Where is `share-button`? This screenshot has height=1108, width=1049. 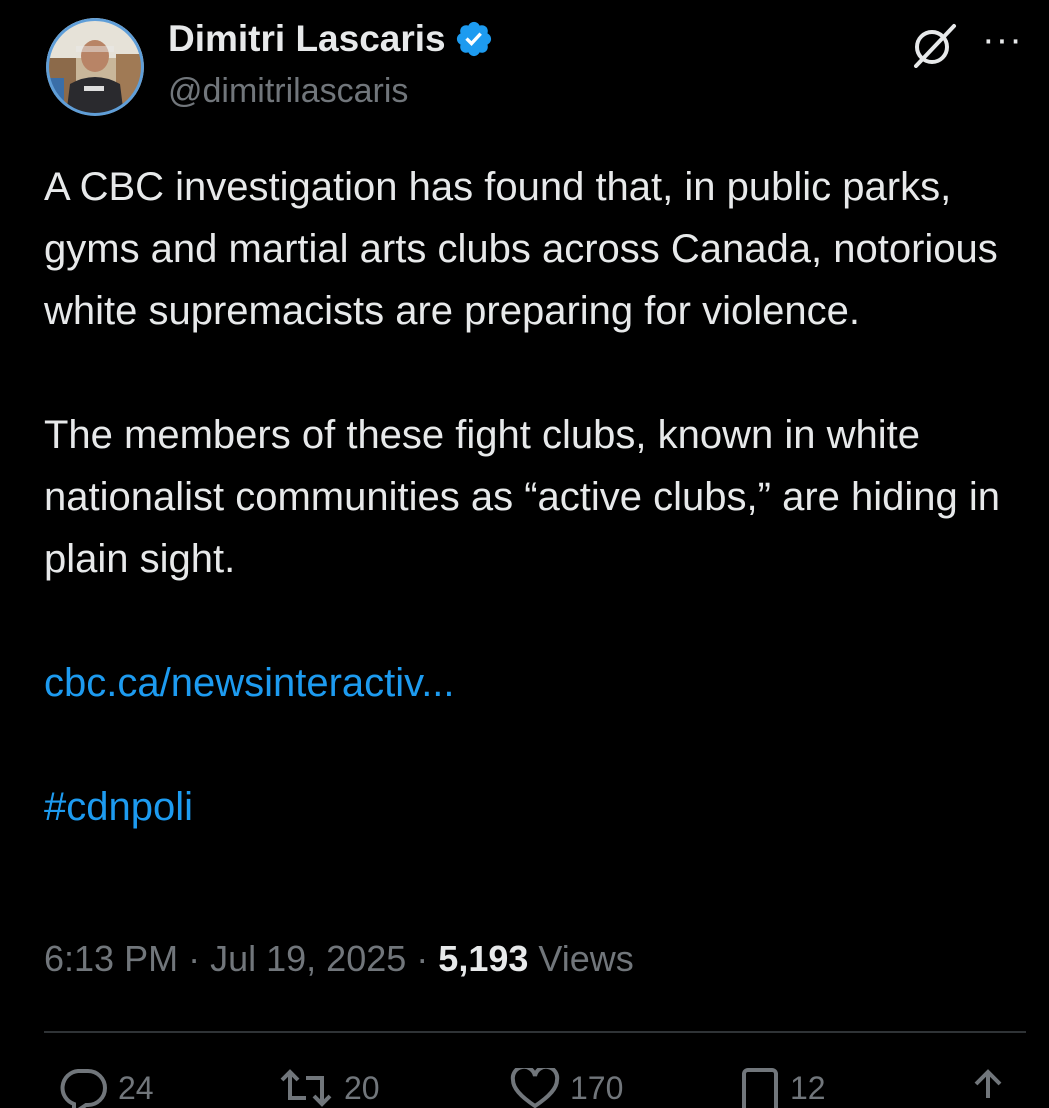 share-button is located at coordinates (988, 1088).